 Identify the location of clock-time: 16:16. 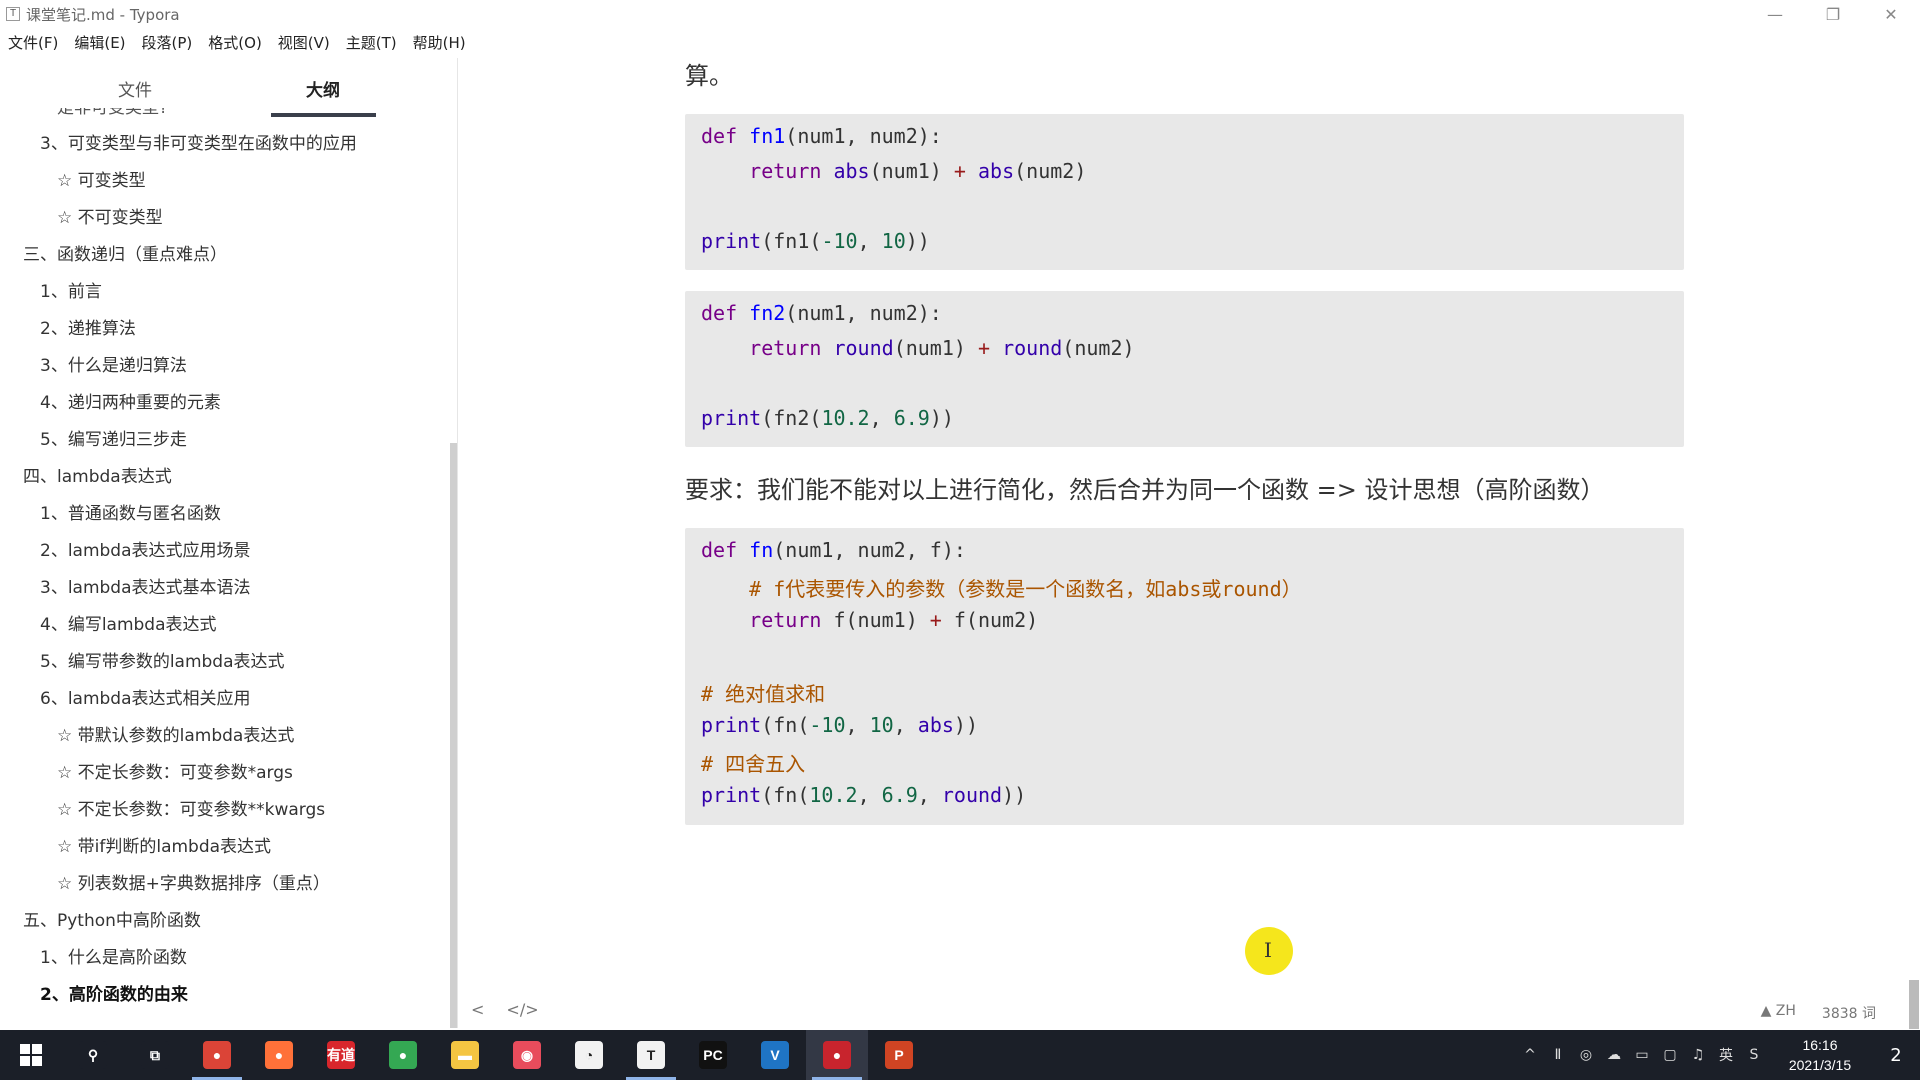
(1820, 1045).